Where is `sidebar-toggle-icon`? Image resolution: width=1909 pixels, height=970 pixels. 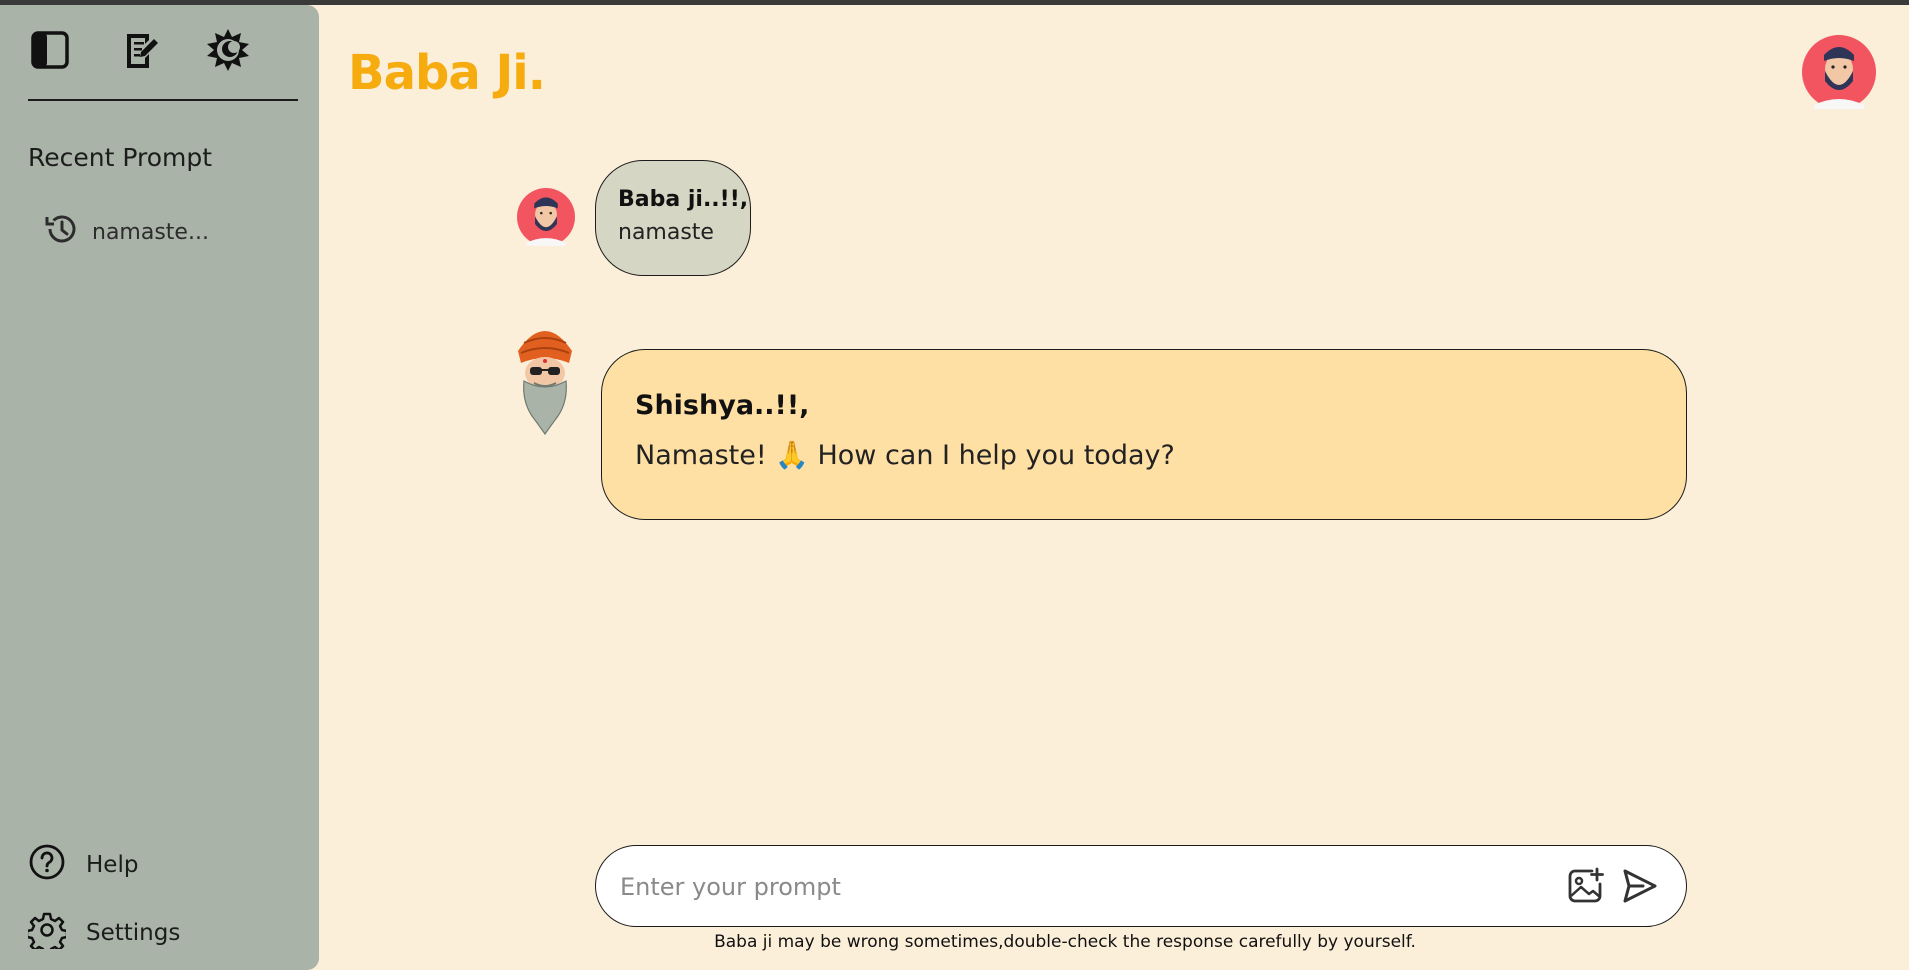
sidebar-toggle-icon is located at coordinates (50, 50).